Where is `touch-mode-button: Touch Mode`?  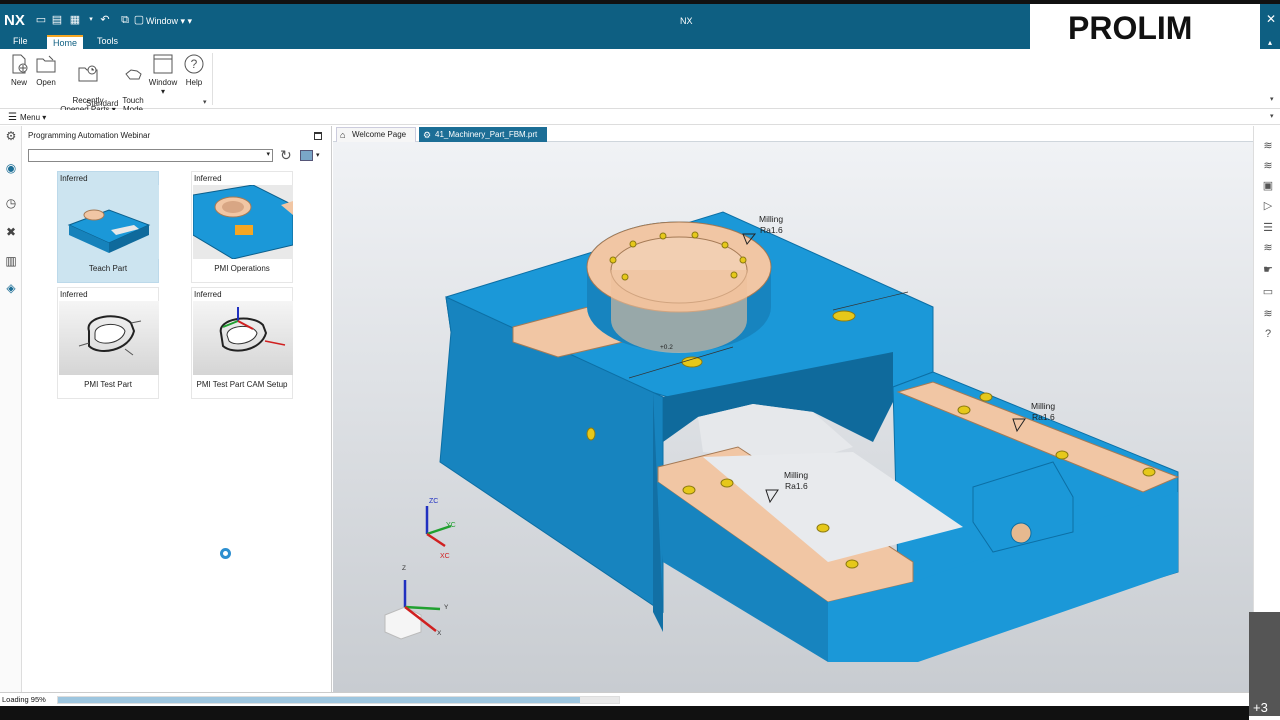
touch-mode-button: Touch Mode is located at coordinates (133, 83).